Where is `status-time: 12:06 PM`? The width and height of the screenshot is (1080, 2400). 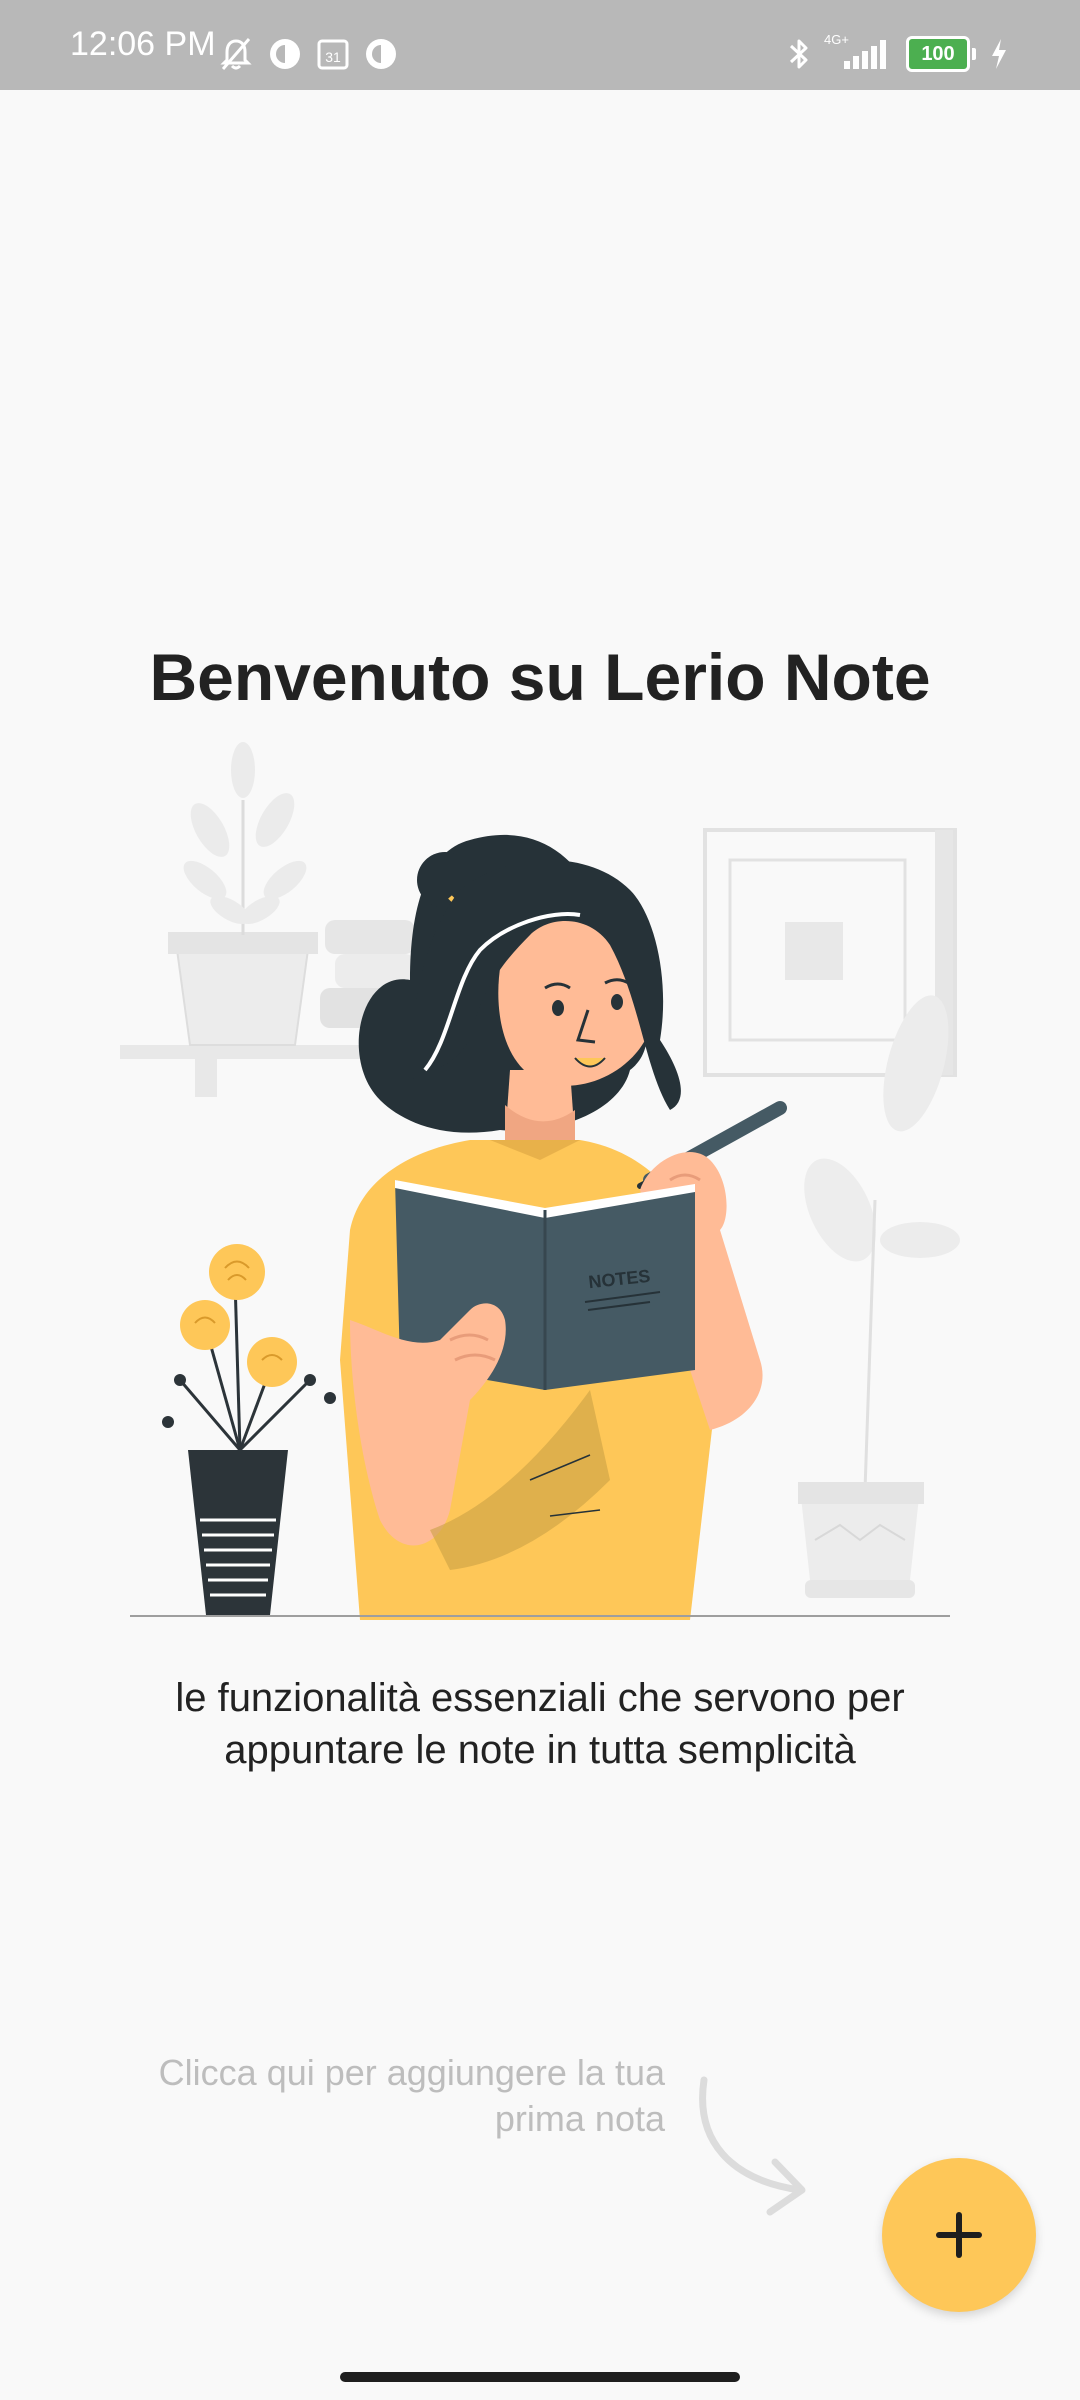 status-time: 12:06 PM is located at coordinates (143, 44).